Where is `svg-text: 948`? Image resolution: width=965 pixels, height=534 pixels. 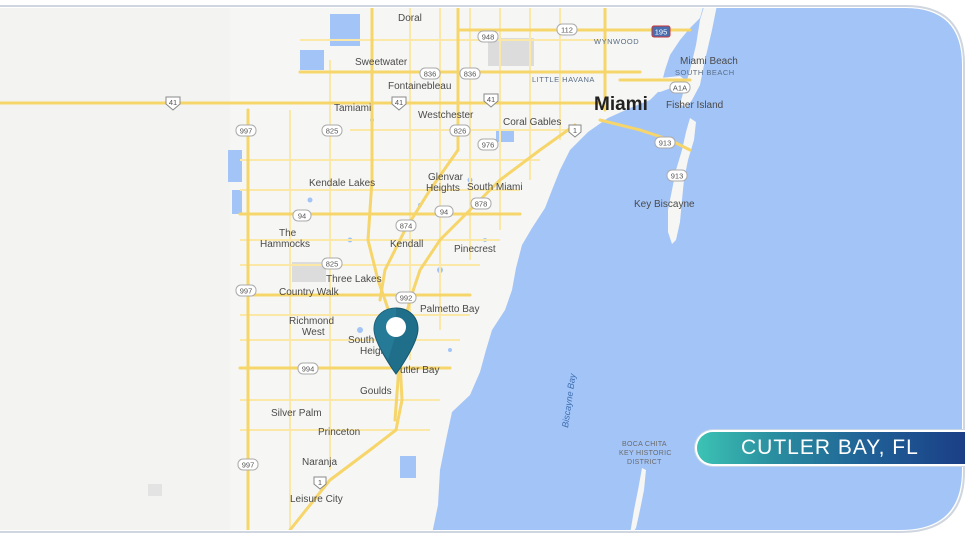 svg-text: 948 is located at coordinates (488, 37).